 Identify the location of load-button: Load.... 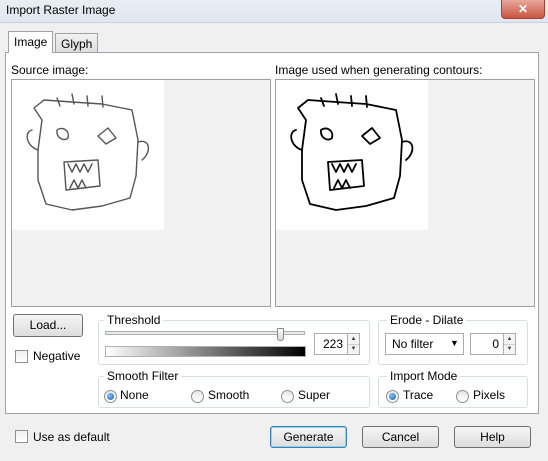
(48, 325).